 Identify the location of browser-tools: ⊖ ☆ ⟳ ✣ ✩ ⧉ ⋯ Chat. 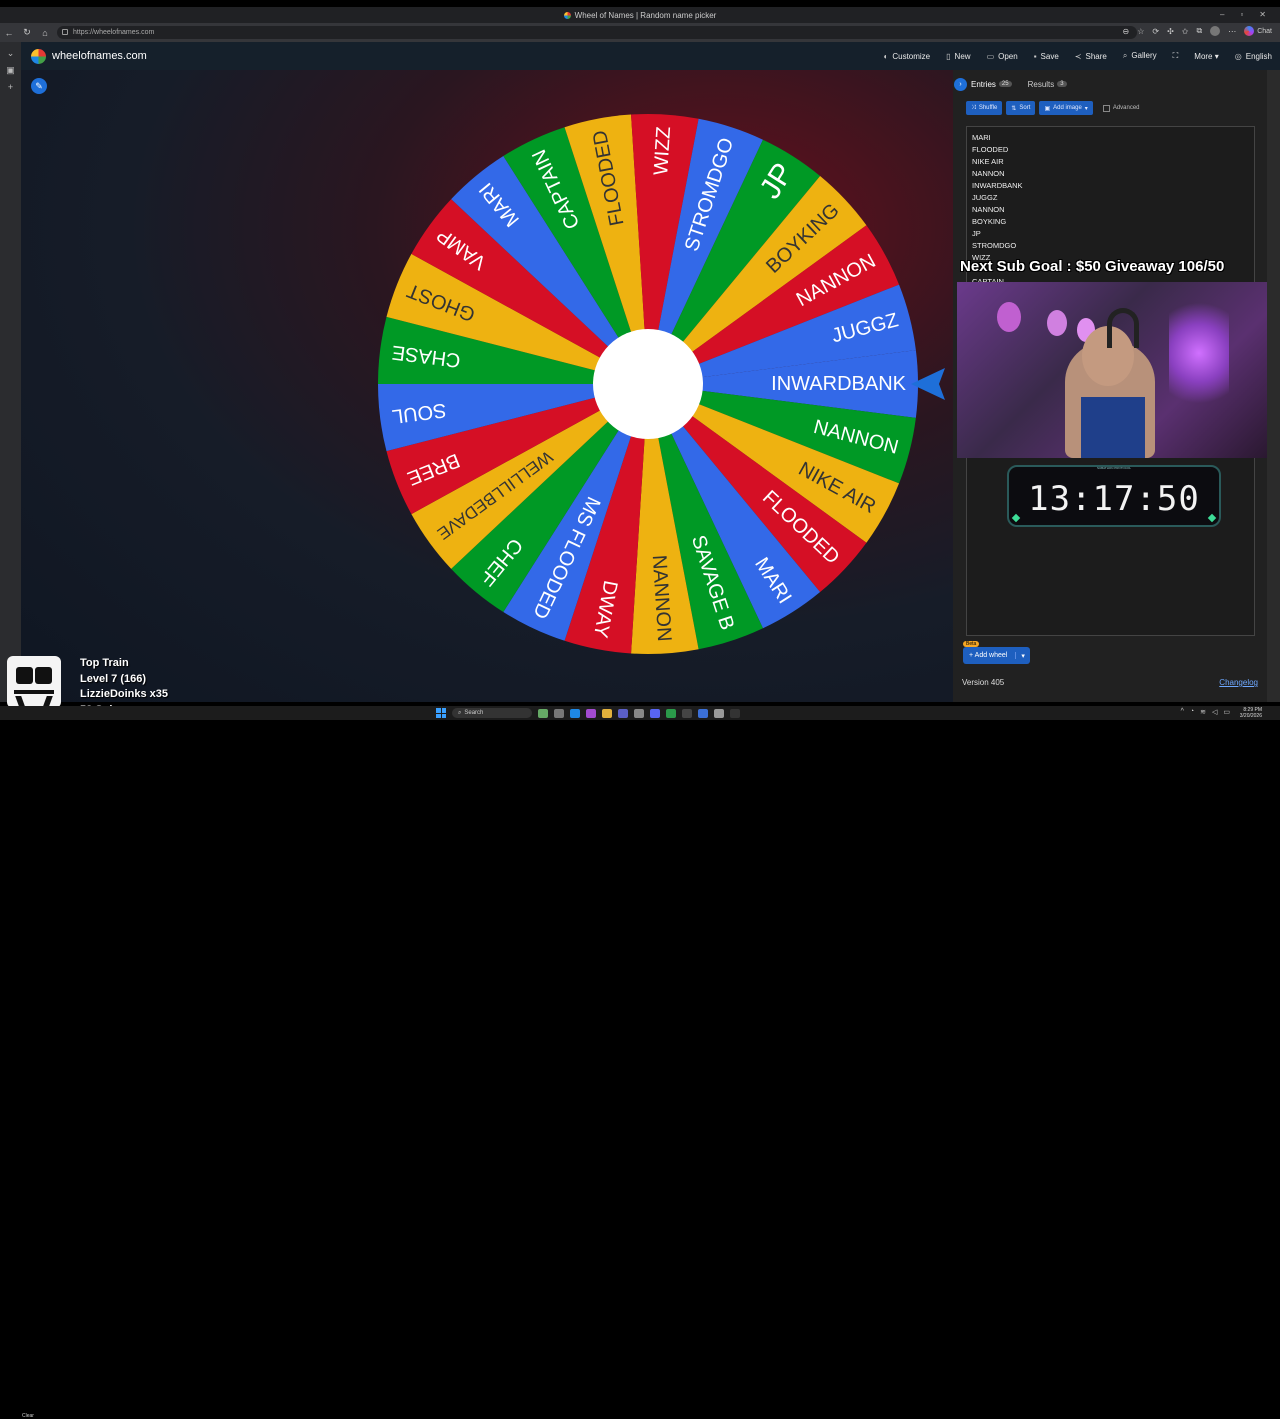
(1198, 31).